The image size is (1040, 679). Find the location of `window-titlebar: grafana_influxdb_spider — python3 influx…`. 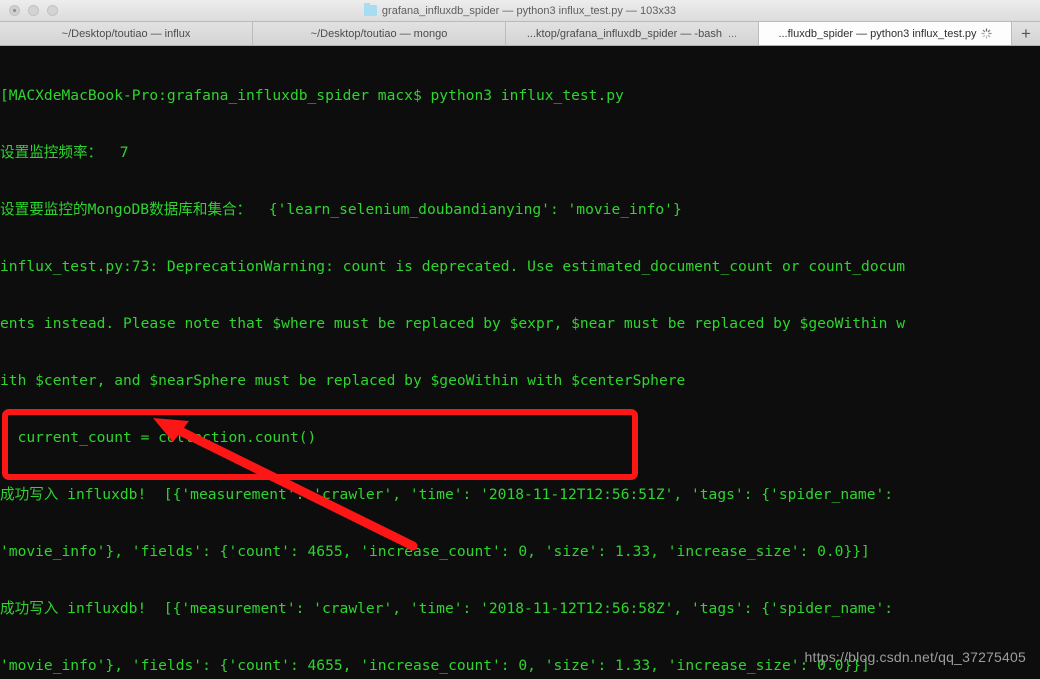

window-titlebar: grafana_influxdb_spider — python3 influx… is located at coordinates (520, 11).